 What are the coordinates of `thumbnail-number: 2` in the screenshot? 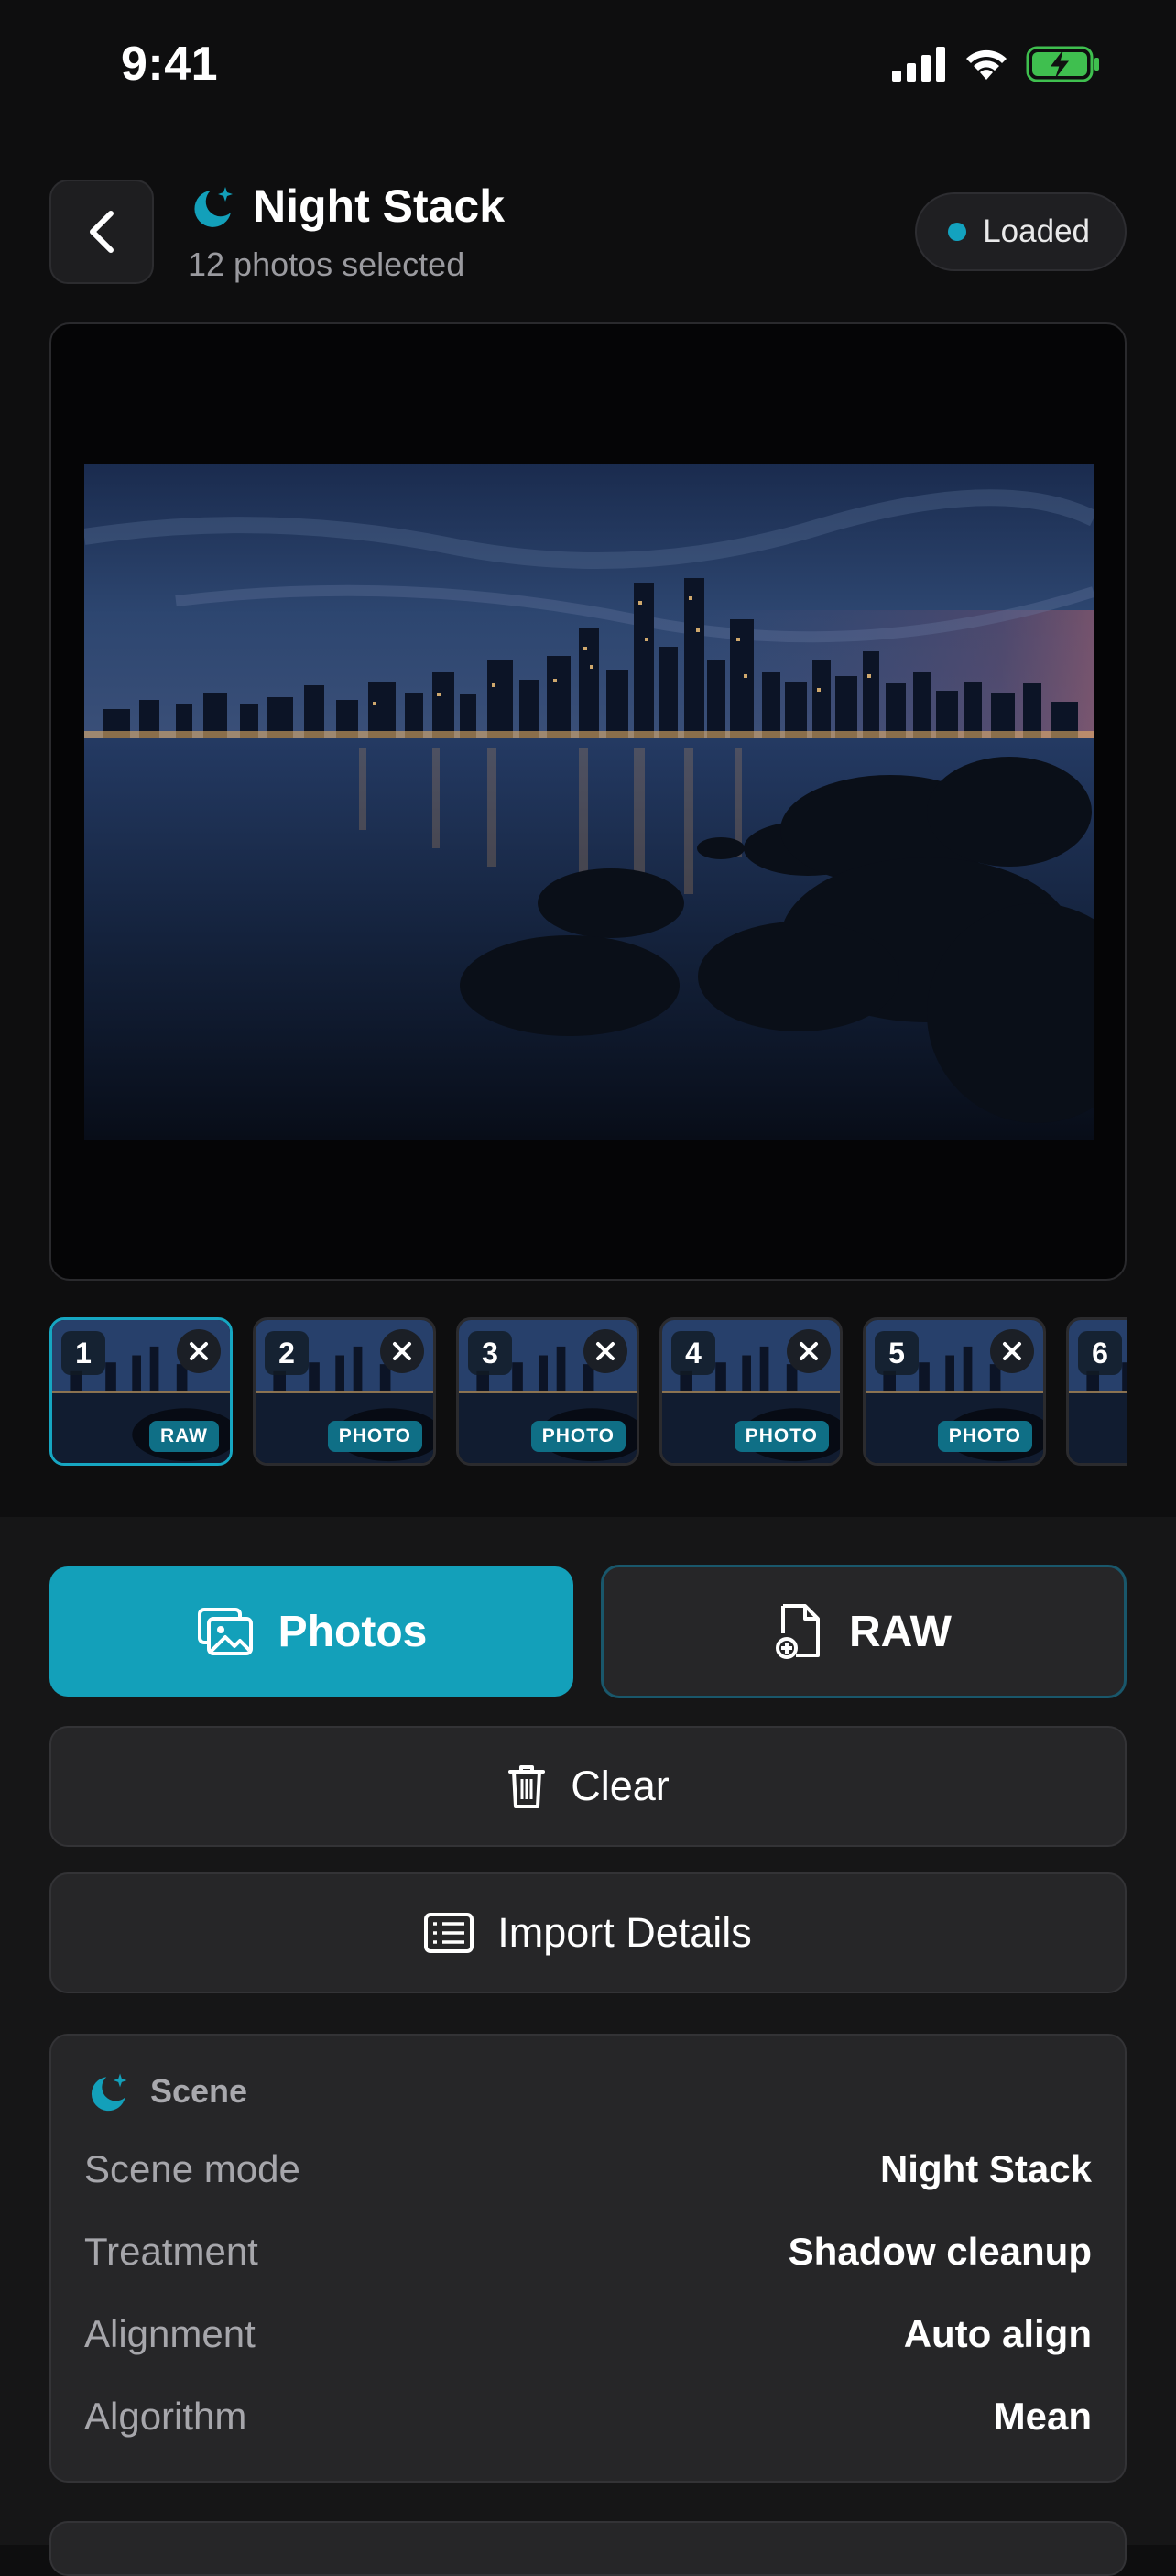 It's located at (287, 1353).